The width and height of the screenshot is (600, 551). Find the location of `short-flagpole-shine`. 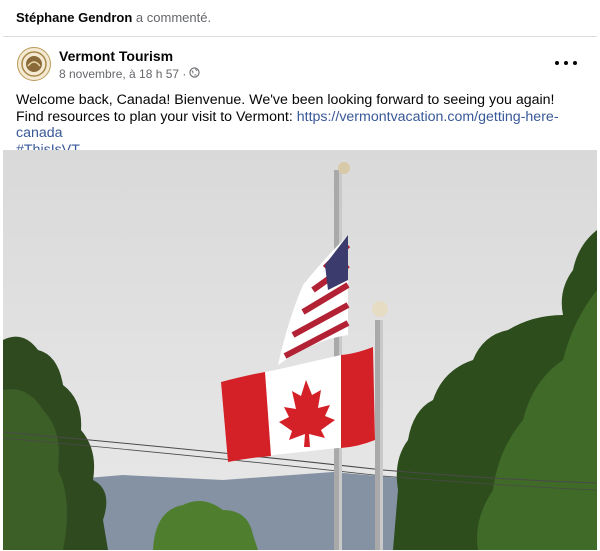

short-flagpole-shine is located at coordinates (381, 435).